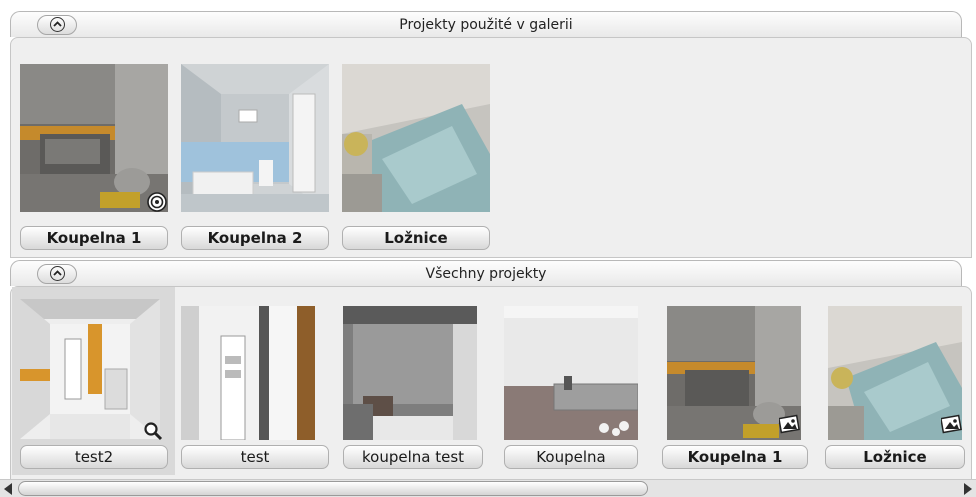  What do you see at coordinates (94, 457) in the screenshot?
I see `all-label-test2: test2` at bounding box center [94, 457].